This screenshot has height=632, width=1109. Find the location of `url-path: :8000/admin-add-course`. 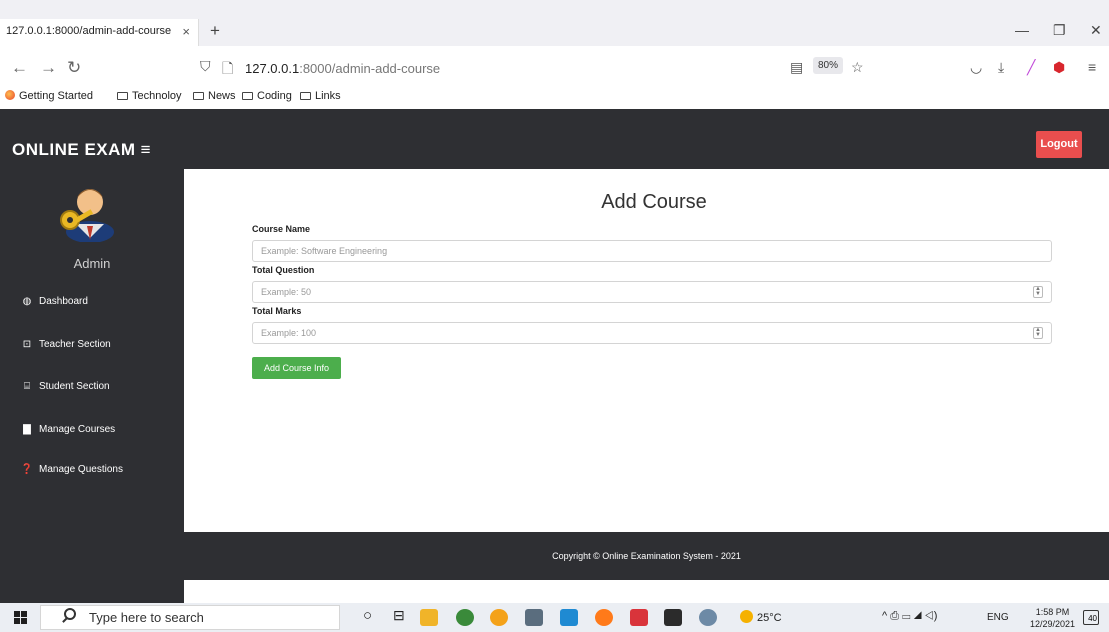

url-path: :8000/admin-add-course is located at coordinates (370, 68).